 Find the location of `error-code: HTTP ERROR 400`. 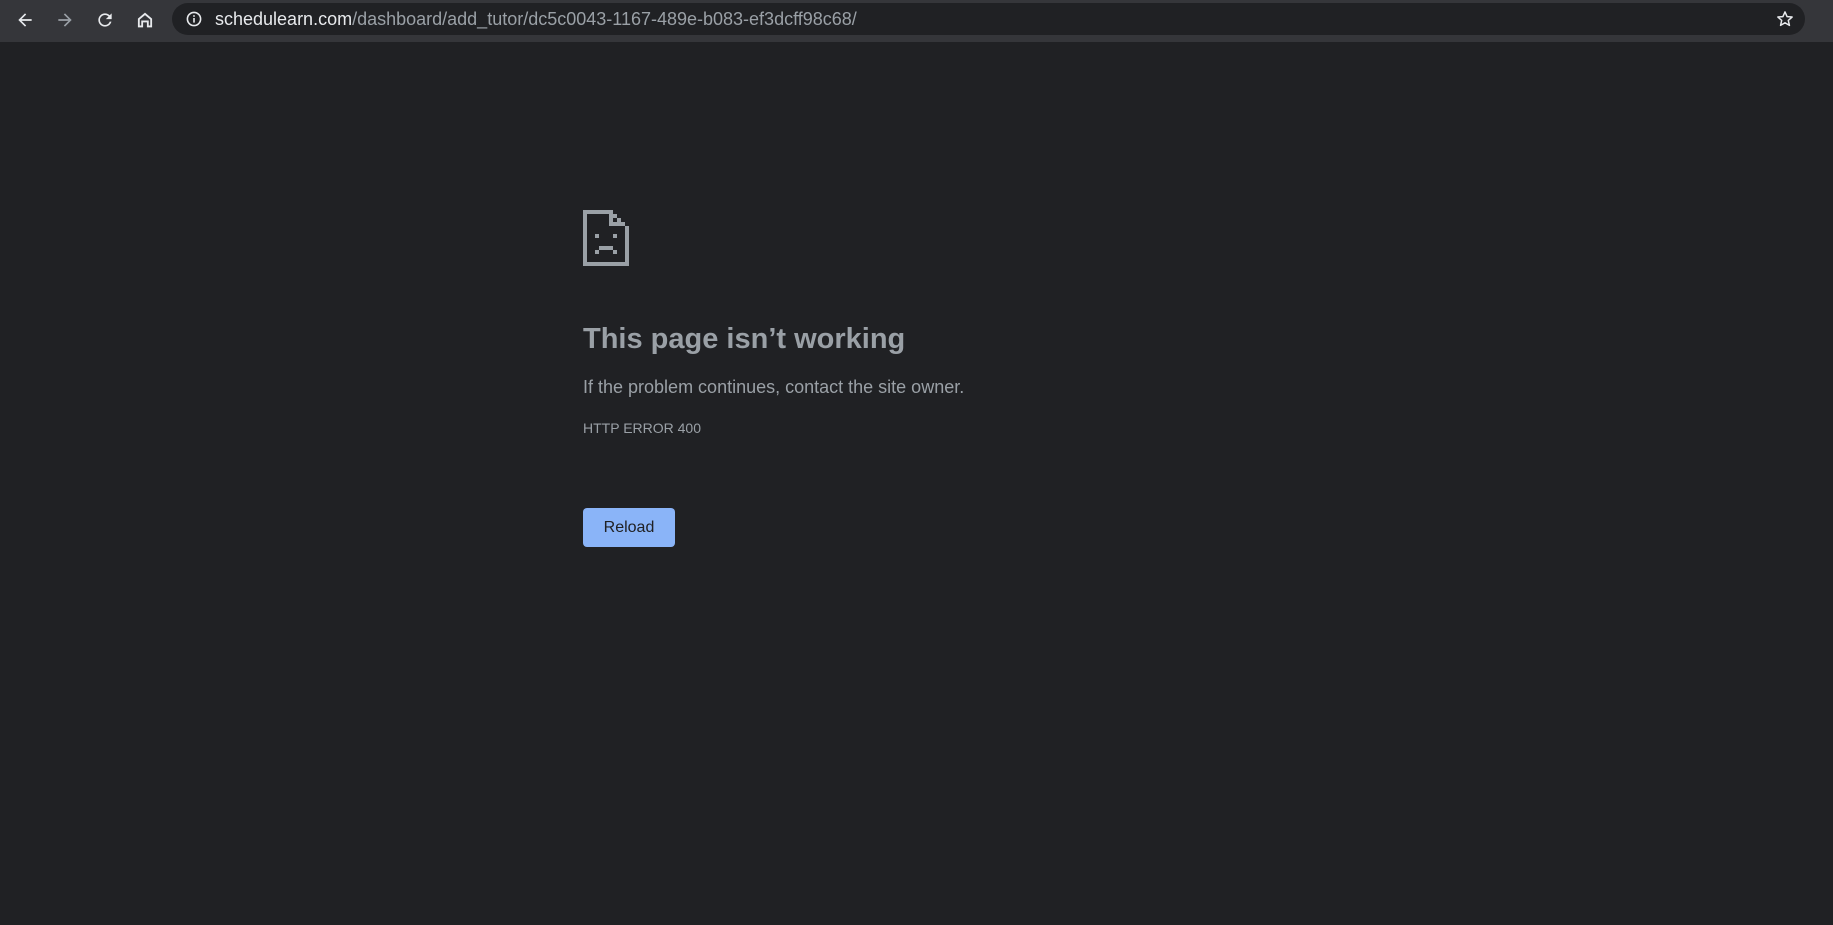

error-code: HTTP ERROR 400 is located at coordinates (642, 428).